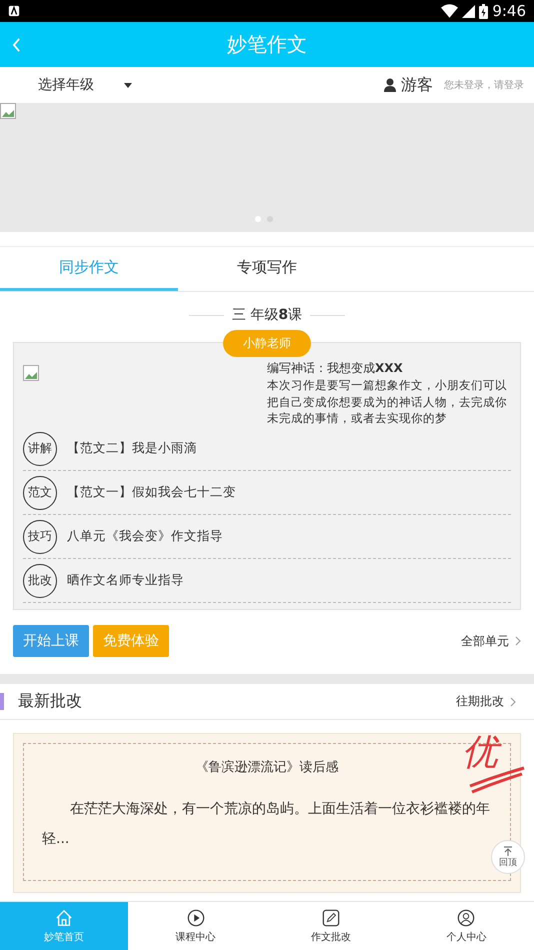 Image resolution: width=534 pixels, height=950 pixels. Describe the element at coordinates (145, 536) in the screenshot. I see `lesson-item-link: 八单元《我会变》作文指导` at that location.